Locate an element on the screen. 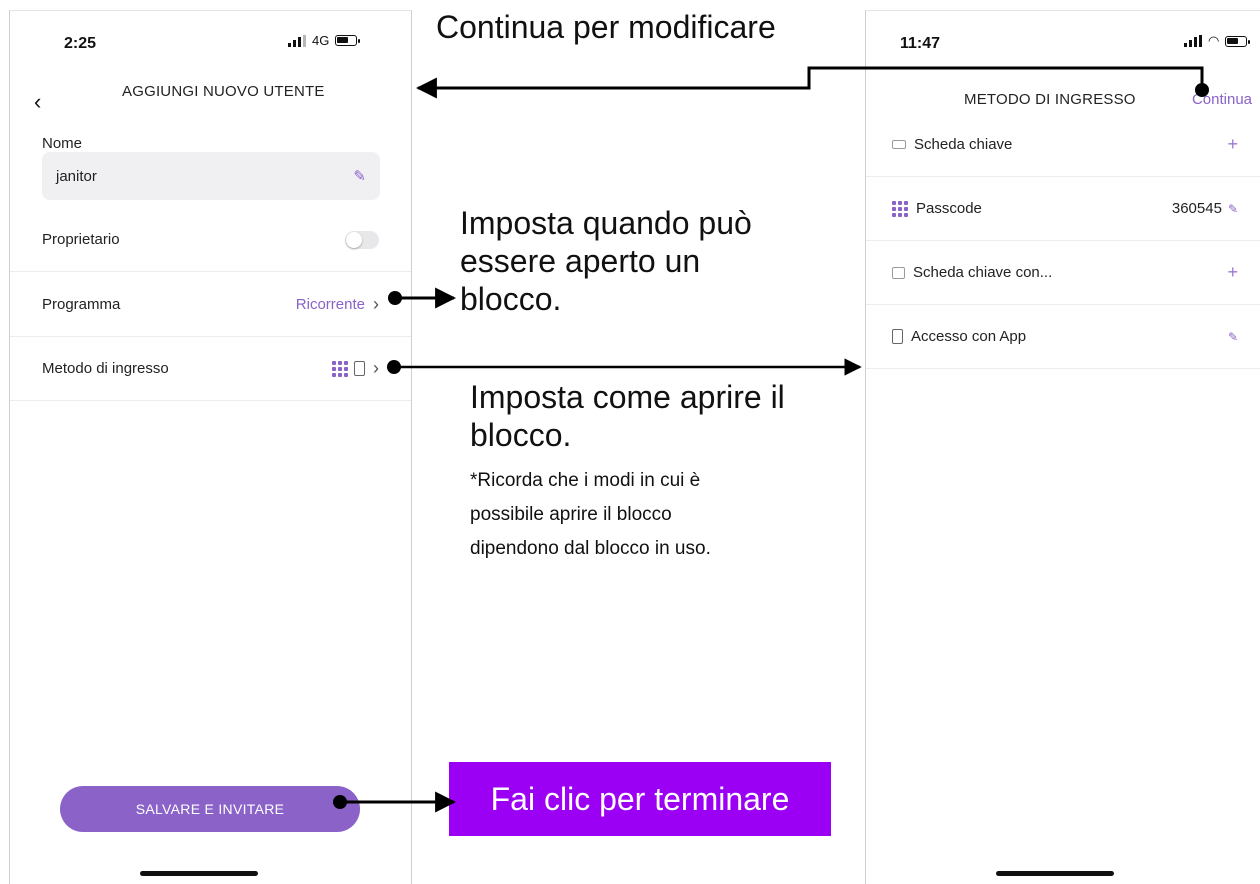 This screenshot has width=1260, height=884. edit-hint-text: Continua per modificare is located at coordinates (606, 27).